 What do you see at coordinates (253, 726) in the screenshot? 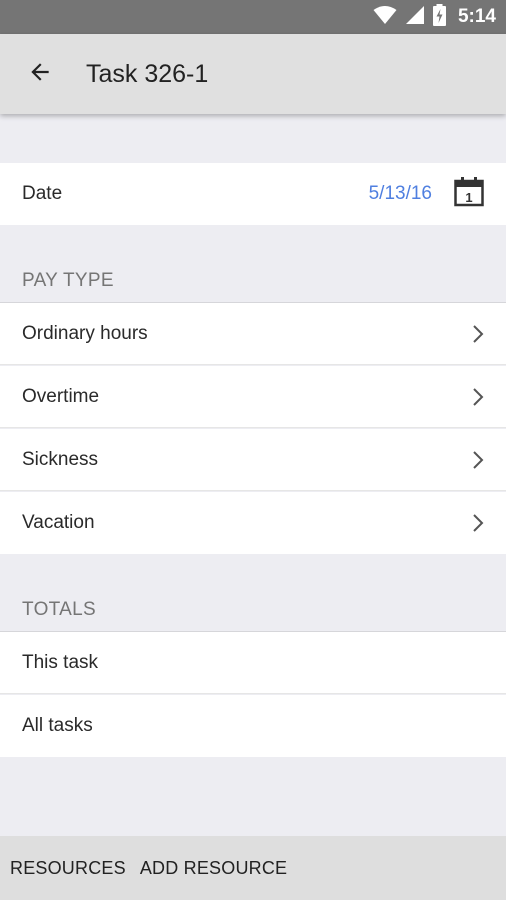
I see `totals-item-all-tasks: All tasks` at bounding box center [253, 726].